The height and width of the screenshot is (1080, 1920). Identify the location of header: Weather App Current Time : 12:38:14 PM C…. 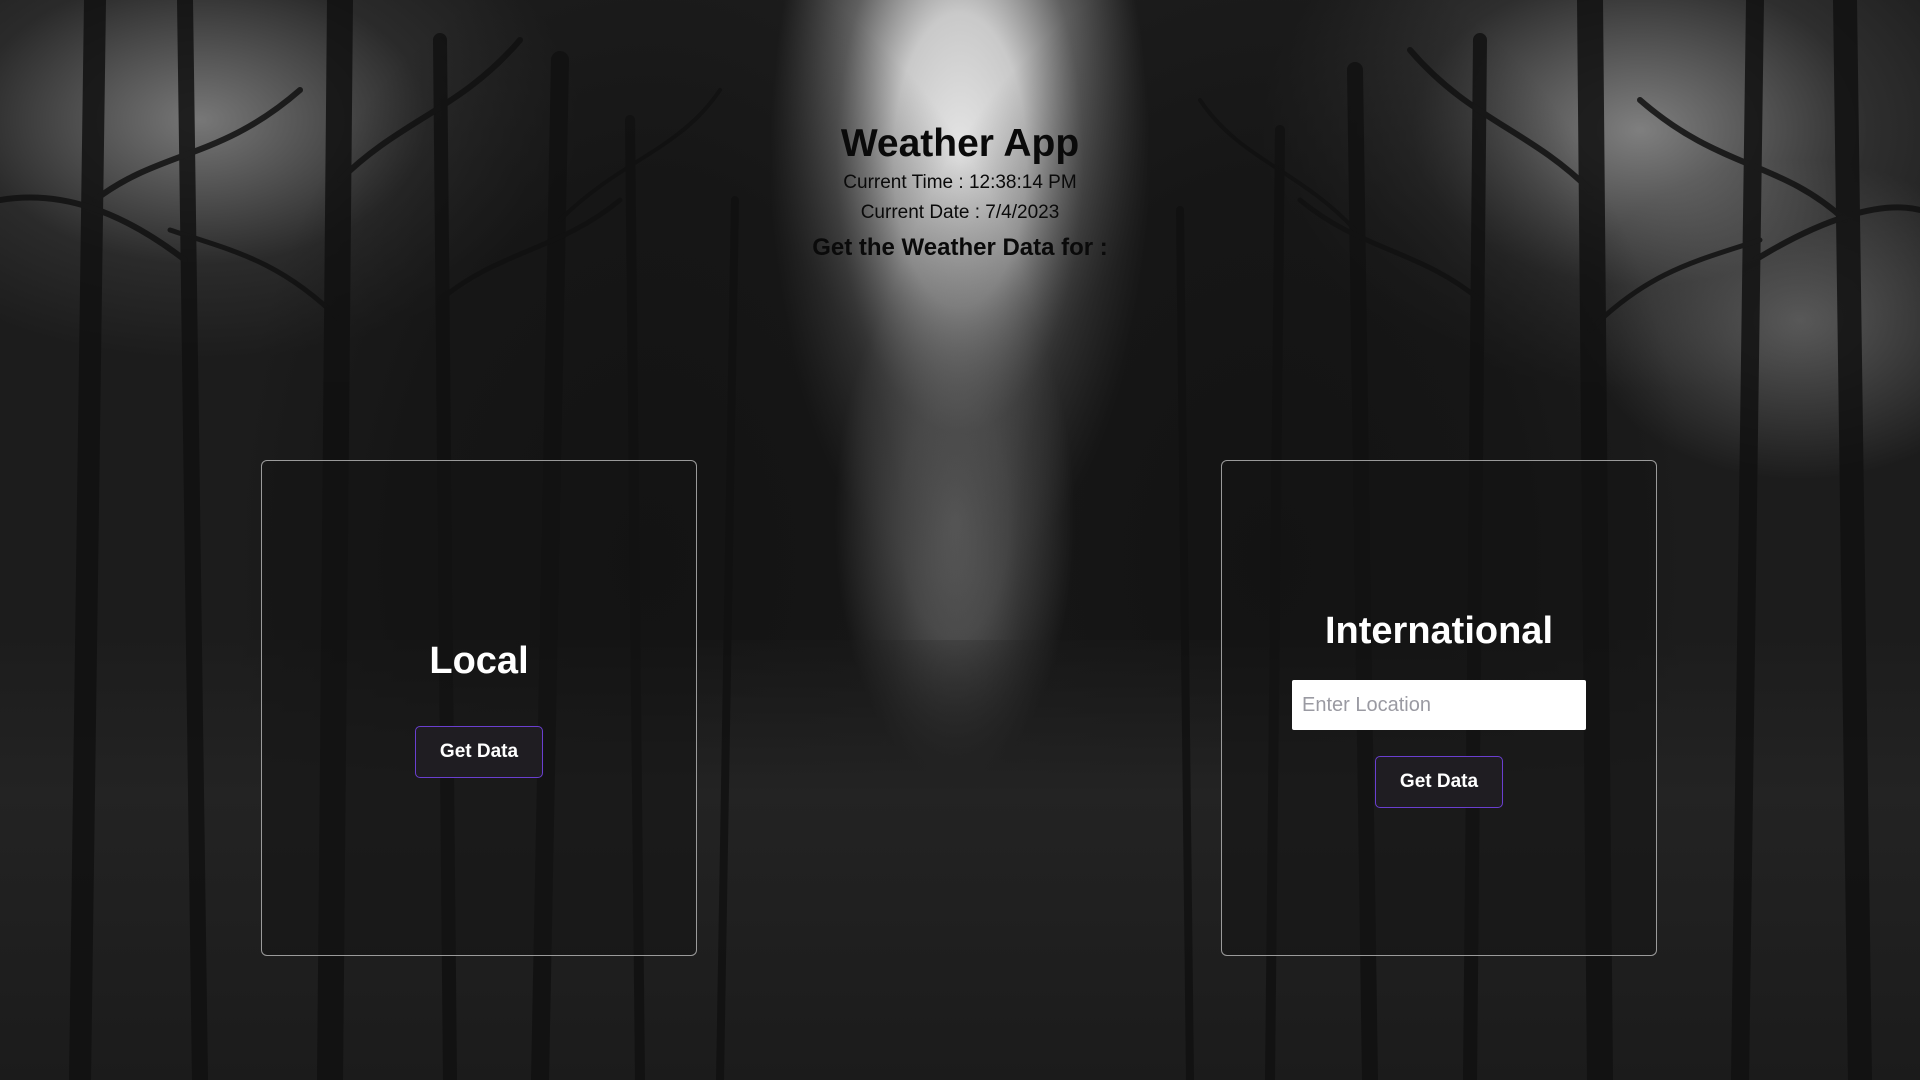
(960, 192).